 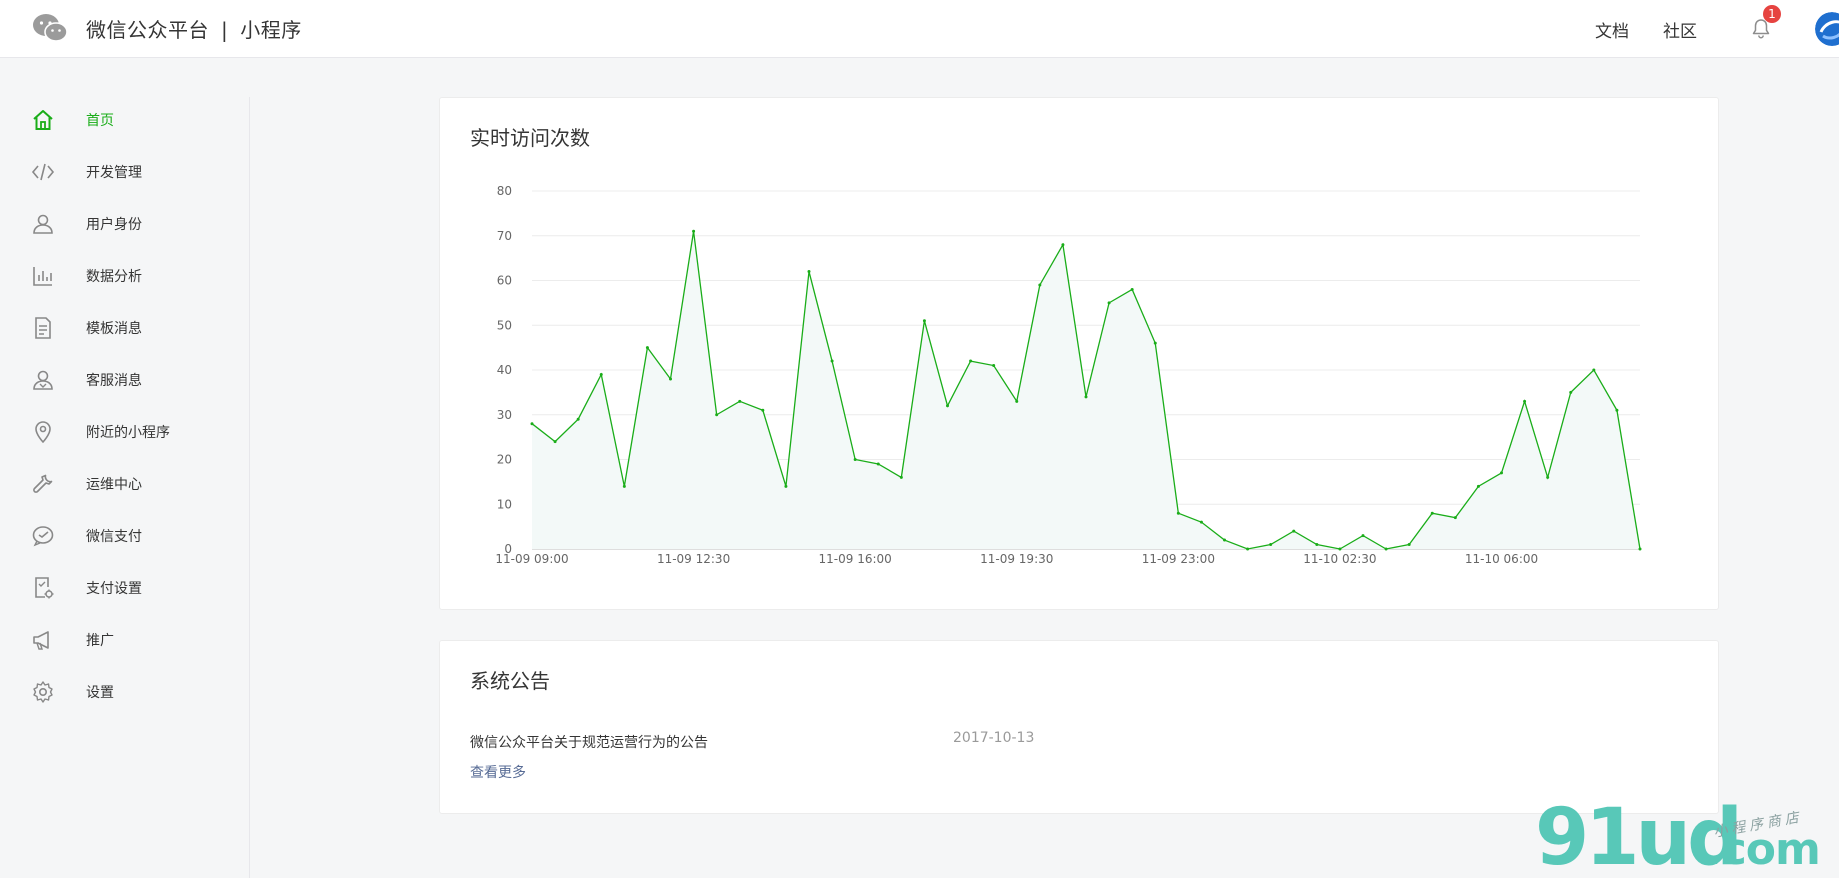 I want to click on y-tick-label: 50, so click(x=504, y=325).